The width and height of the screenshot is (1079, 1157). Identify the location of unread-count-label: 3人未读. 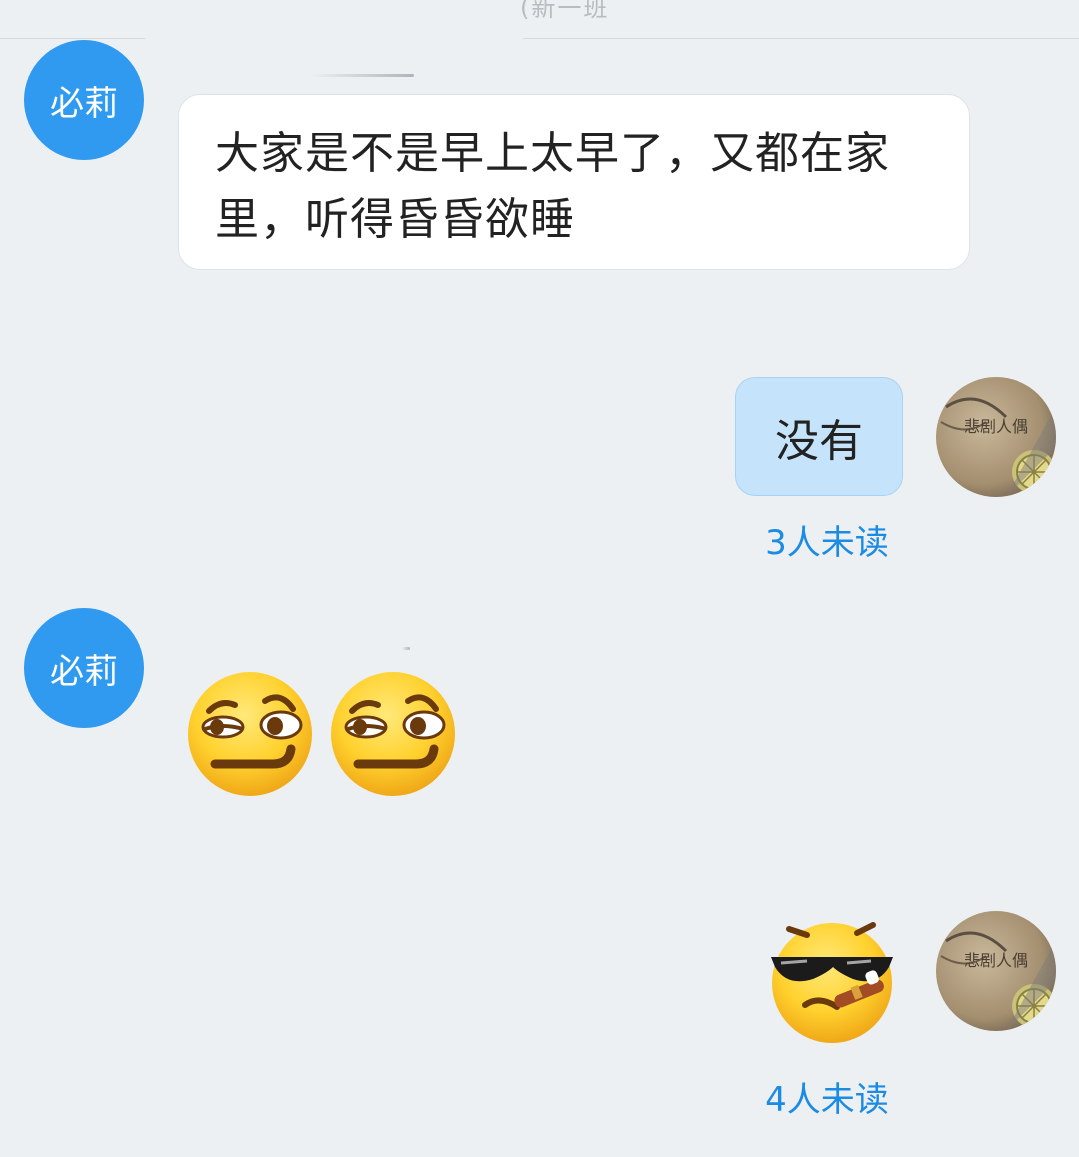
(827, 539).